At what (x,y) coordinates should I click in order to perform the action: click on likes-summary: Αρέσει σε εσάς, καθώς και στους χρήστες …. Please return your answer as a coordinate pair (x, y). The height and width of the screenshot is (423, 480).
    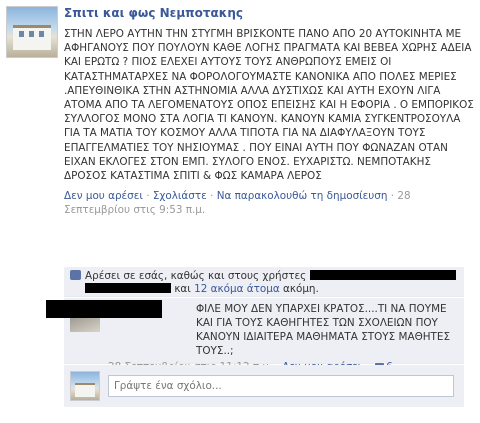
    Looking at the image, I should click on (264, 282).